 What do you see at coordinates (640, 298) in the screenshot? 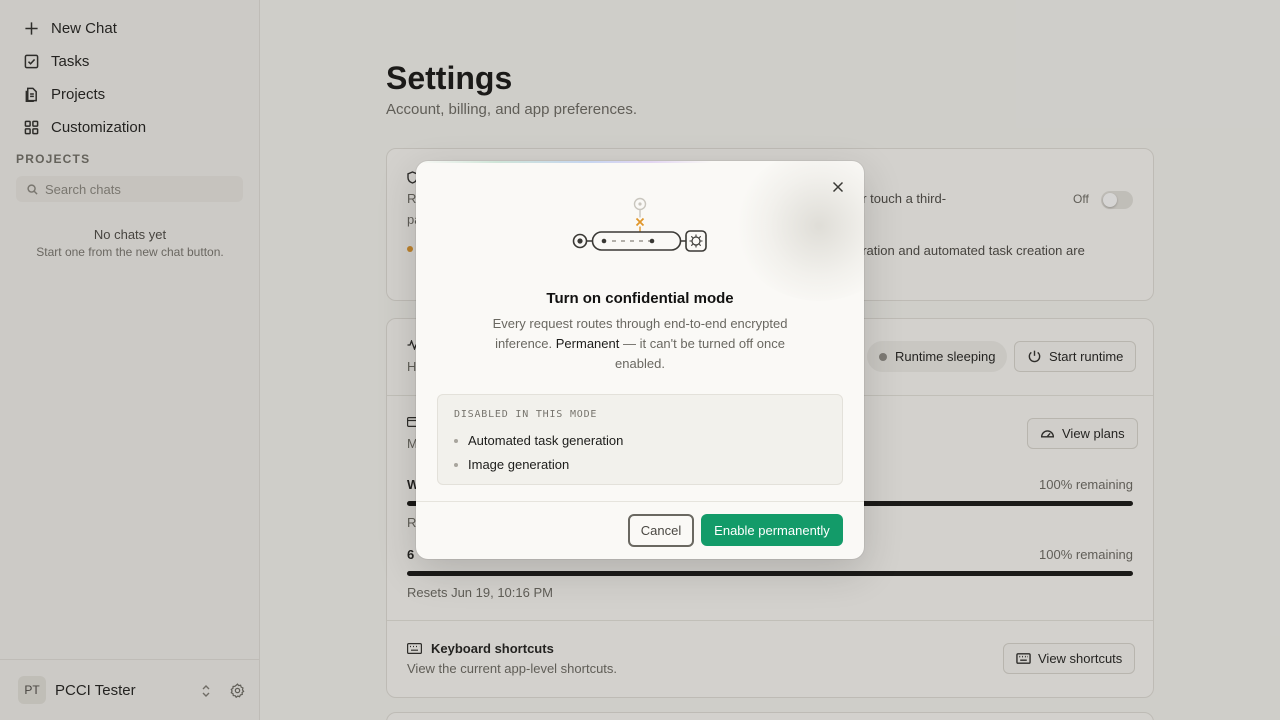
I see `dialog-title: Turn on confidential mode` at bounding box center [640, 298].